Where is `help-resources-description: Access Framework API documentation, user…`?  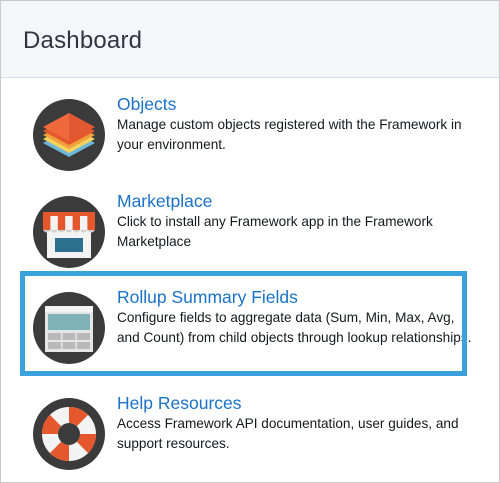
help-resources-description: Access Framework API documentation, user… is located at coordinates (288, 433).